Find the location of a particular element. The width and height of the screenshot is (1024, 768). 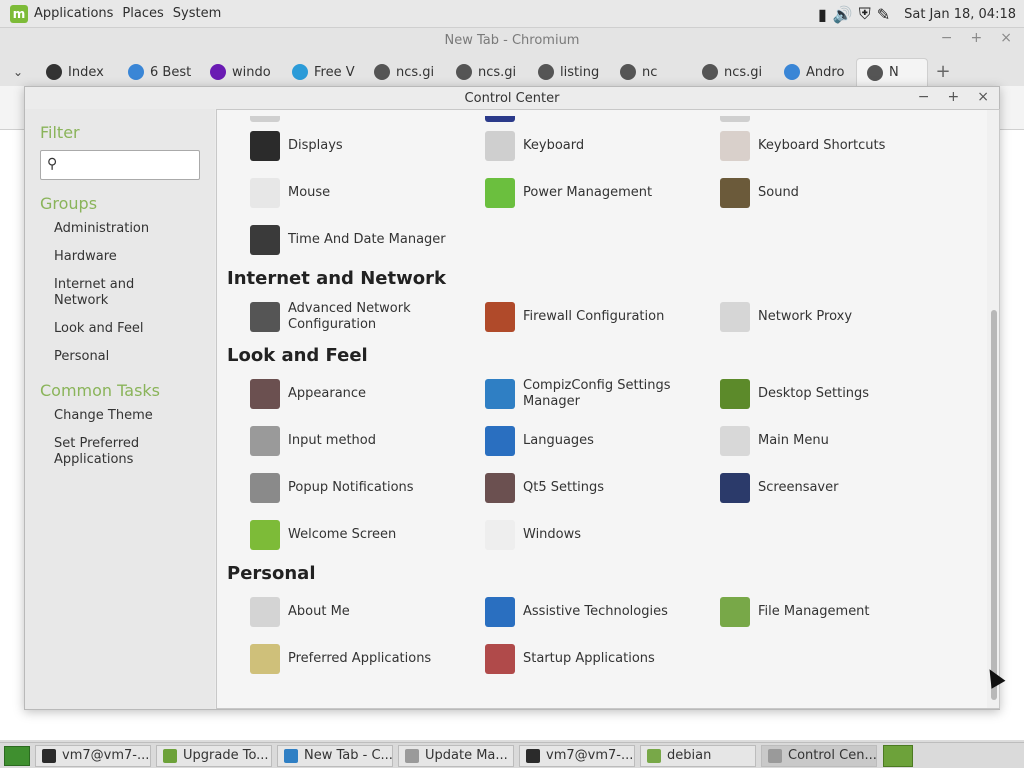

windows-icon is located at coordinates (500, 534).